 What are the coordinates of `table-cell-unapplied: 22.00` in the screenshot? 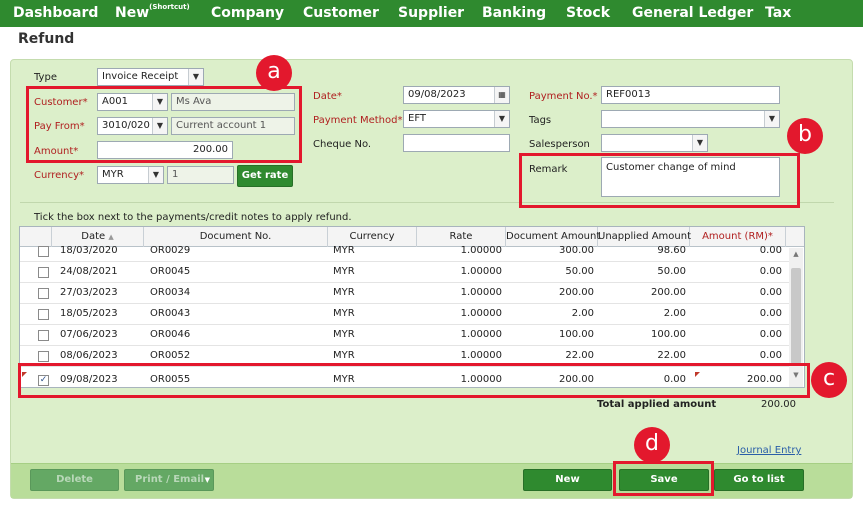 It's located at (671, 355).